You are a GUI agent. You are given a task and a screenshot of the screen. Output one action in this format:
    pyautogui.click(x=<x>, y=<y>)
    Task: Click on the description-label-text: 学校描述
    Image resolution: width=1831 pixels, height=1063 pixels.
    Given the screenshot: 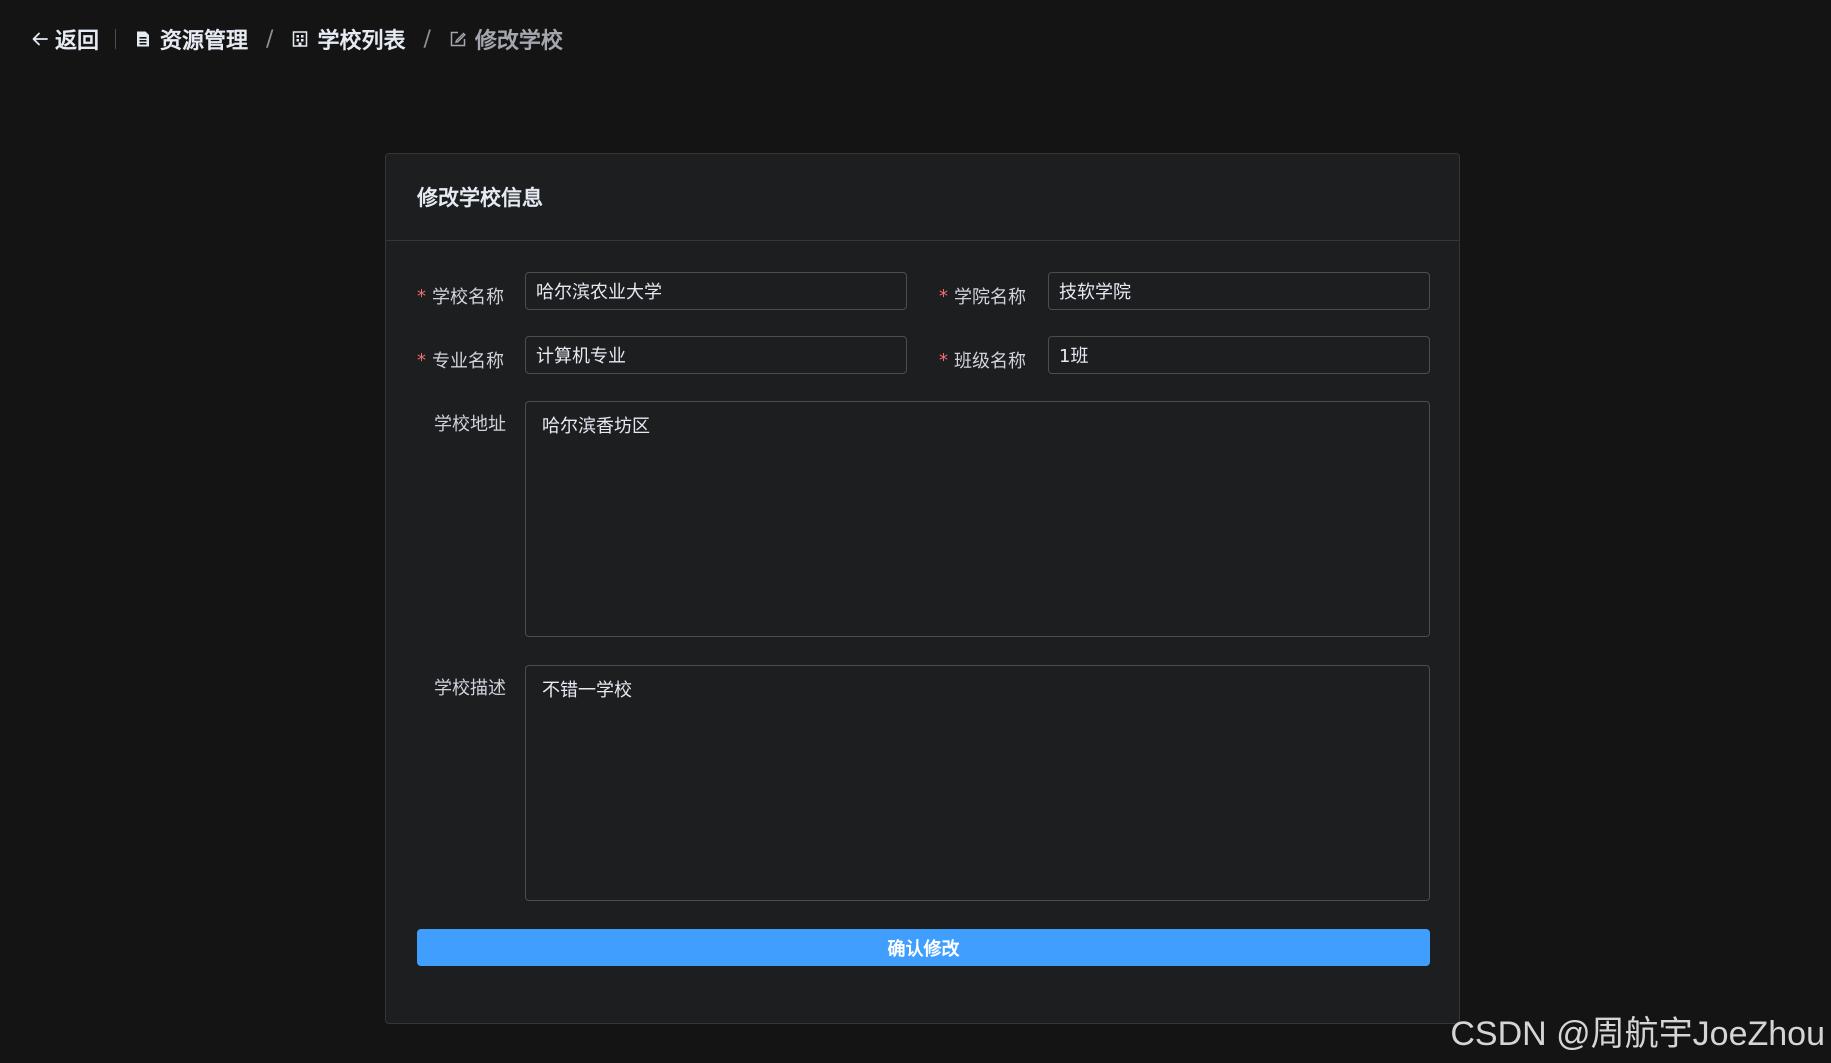 What is the action you would take?
    pyautogui.click(x=470, y=688)
    